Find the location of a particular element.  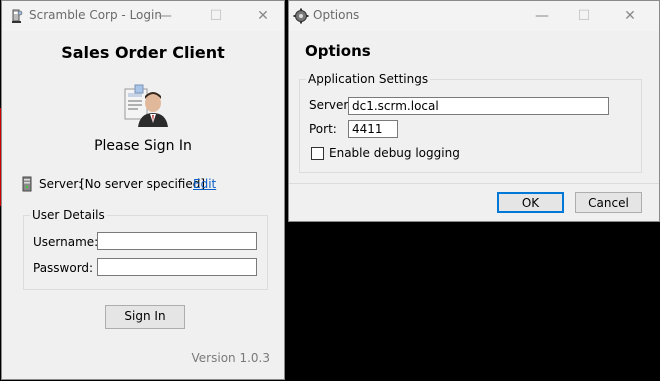

login-title-bar: Scramble Corp - Login — ☐ ✕ is located at coordinates (143, 16).